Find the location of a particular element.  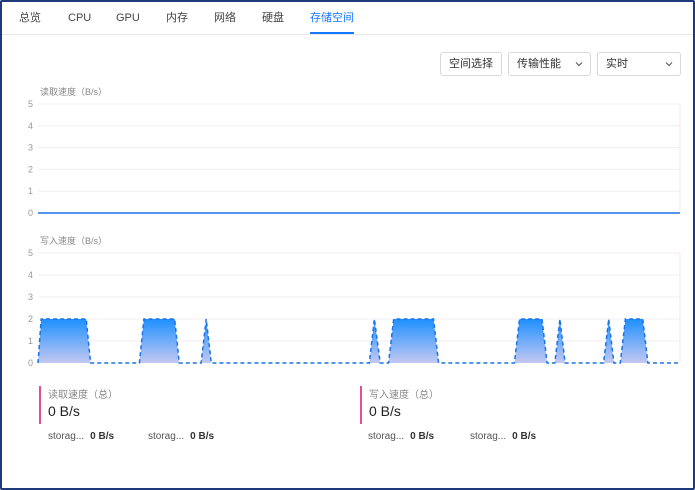

read-total-stat: 读取速度（总） 0 B/s is located at coordinates (78, 405).